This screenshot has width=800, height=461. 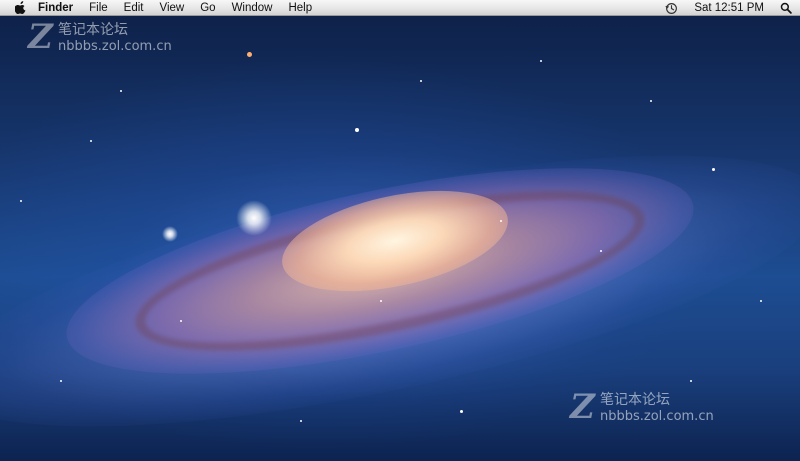 I want to click on menu-edit: Edit, so click(x=134, y=8).